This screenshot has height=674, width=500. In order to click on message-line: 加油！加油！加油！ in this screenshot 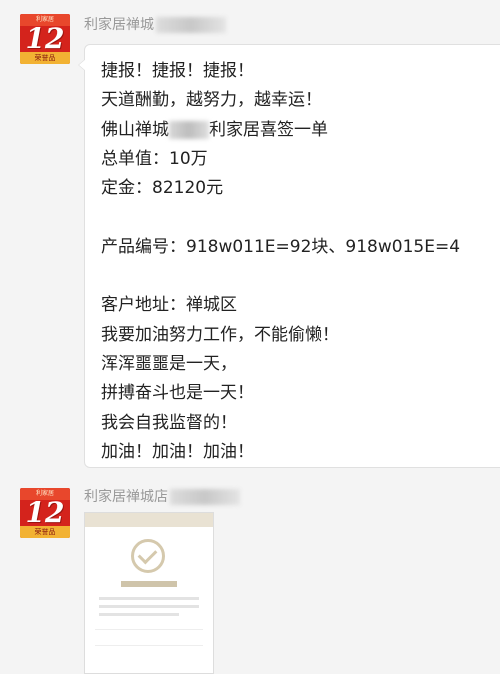, I will do `click(177, 451)`.